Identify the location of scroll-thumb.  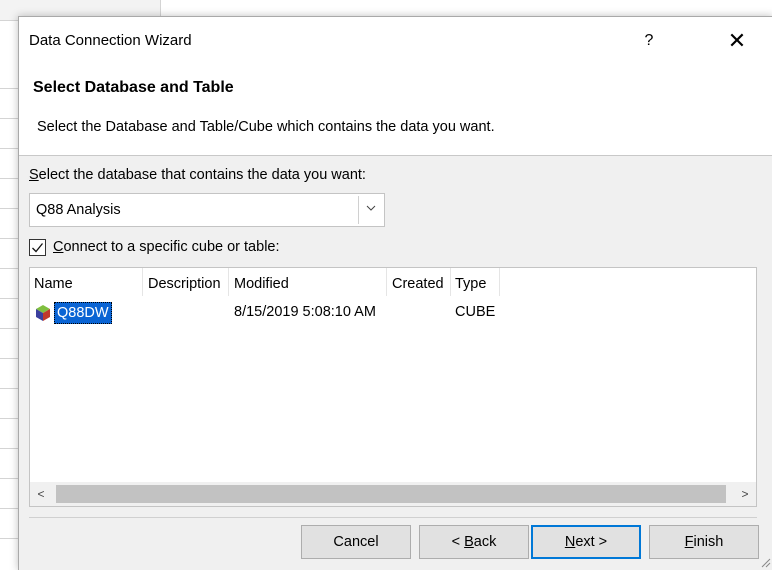
(391, 494).